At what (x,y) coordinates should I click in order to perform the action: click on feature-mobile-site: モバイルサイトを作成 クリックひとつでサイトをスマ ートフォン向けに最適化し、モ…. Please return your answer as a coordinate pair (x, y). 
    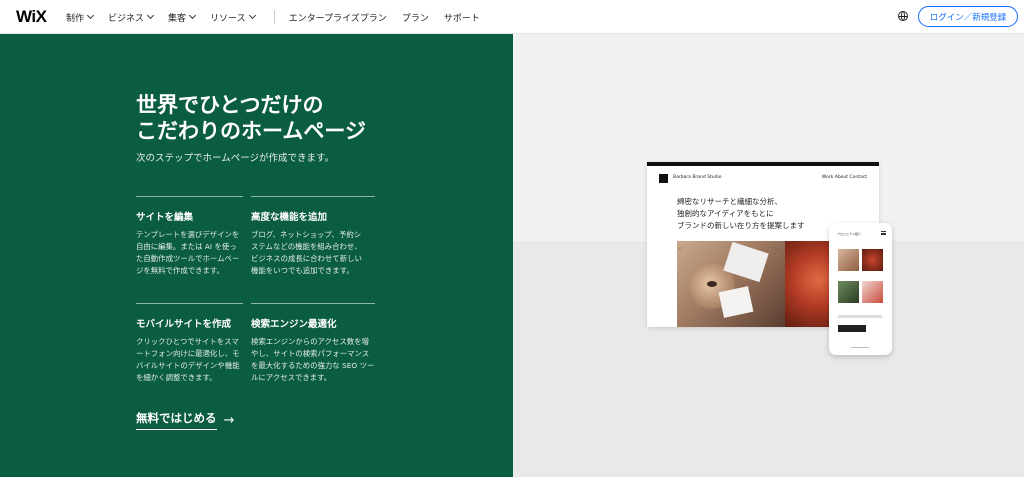
    Looking at the image, I should click on (190, 343).